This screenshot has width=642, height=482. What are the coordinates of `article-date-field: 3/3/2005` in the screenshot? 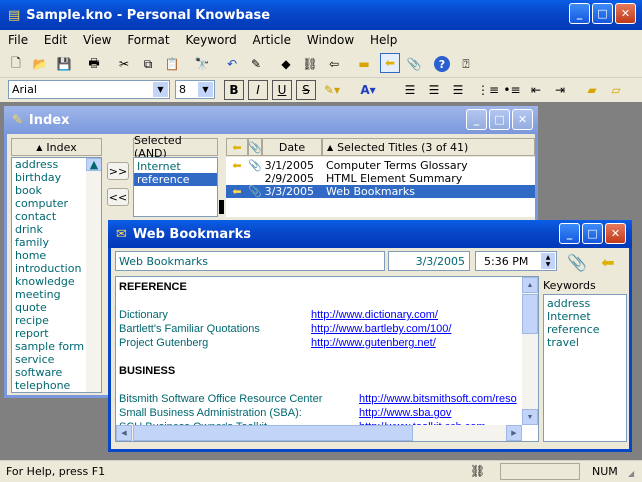 It's located at (429, 261).